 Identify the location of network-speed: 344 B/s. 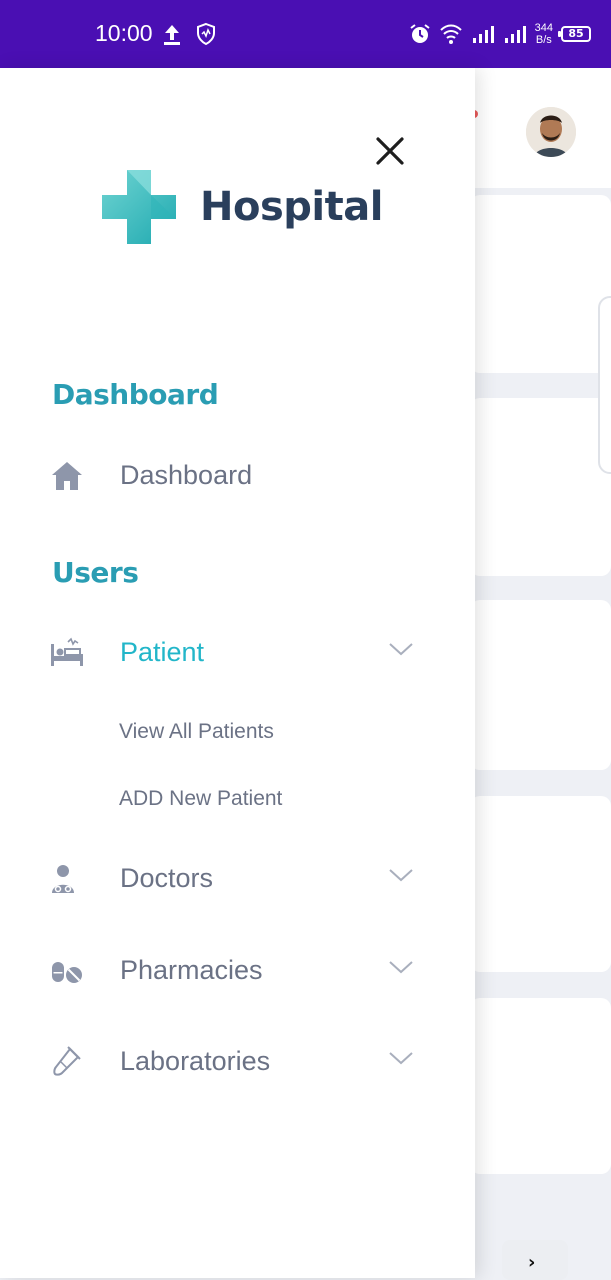
(544, 34).